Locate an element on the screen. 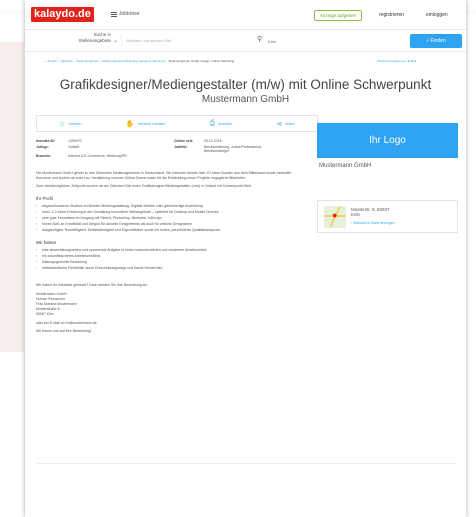 Image resolution: width=476 pixels, height=517 pixels. bookmark-label: merken is located at coordinates (75, 123).